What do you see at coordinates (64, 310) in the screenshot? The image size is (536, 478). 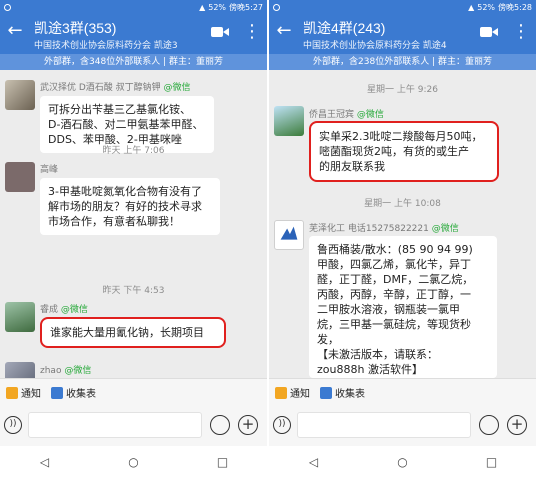 I see `sender-name: 睿成 @微信` at bounding box center [64, 310].